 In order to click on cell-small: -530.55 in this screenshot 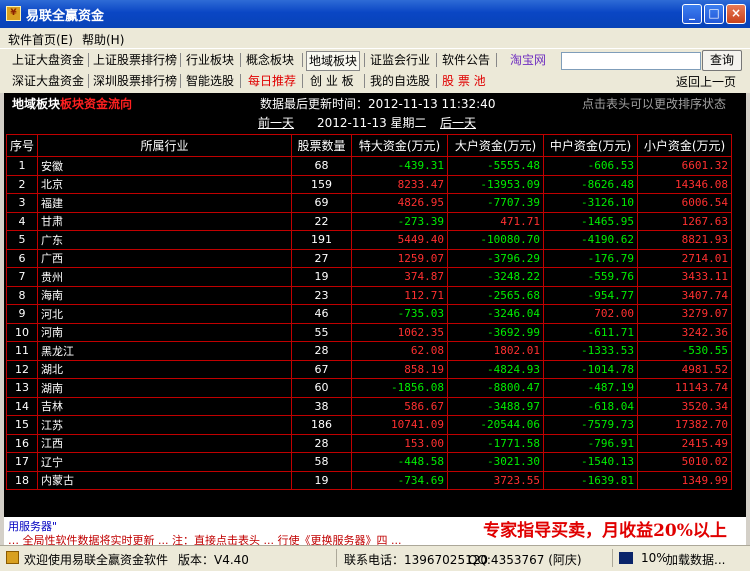, I will do `click(685, 351)`.